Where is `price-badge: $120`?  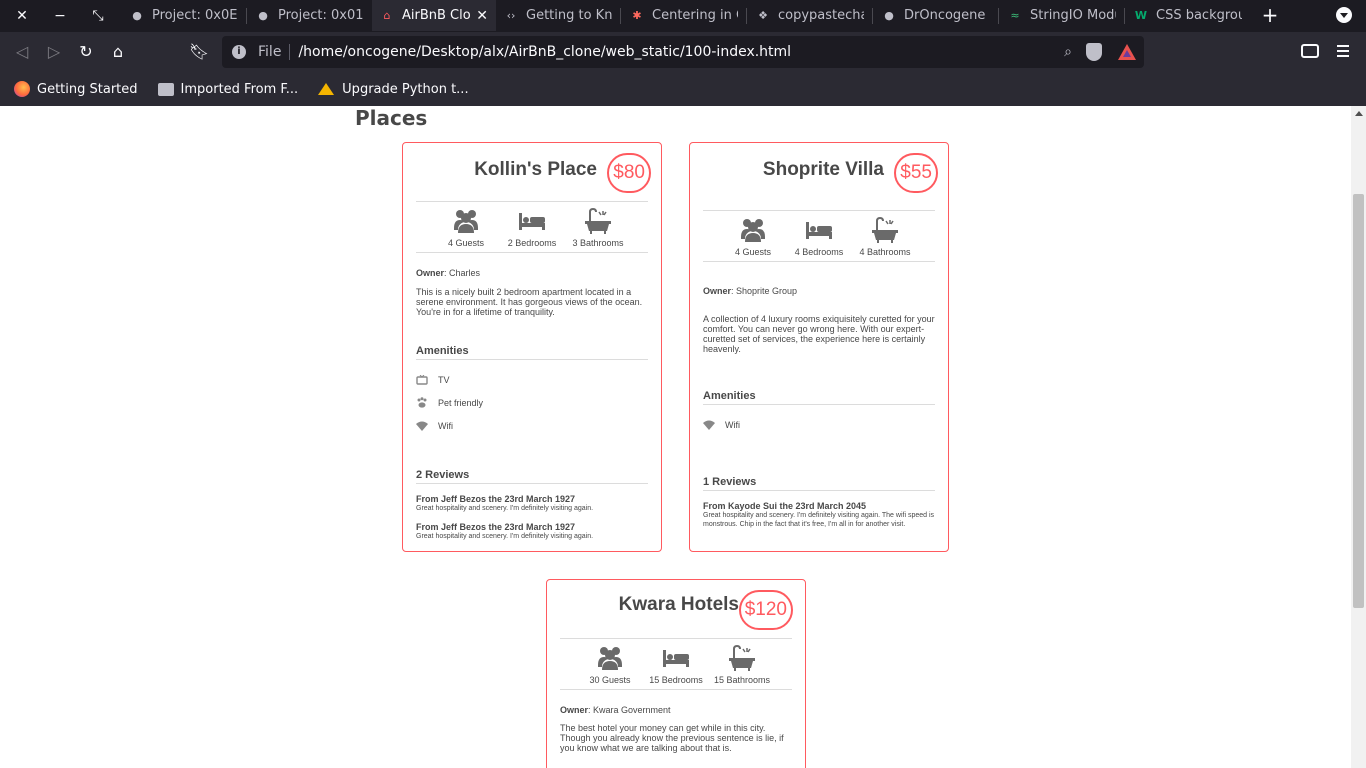 price-badge: $120 is located at coordinates (765, 610).